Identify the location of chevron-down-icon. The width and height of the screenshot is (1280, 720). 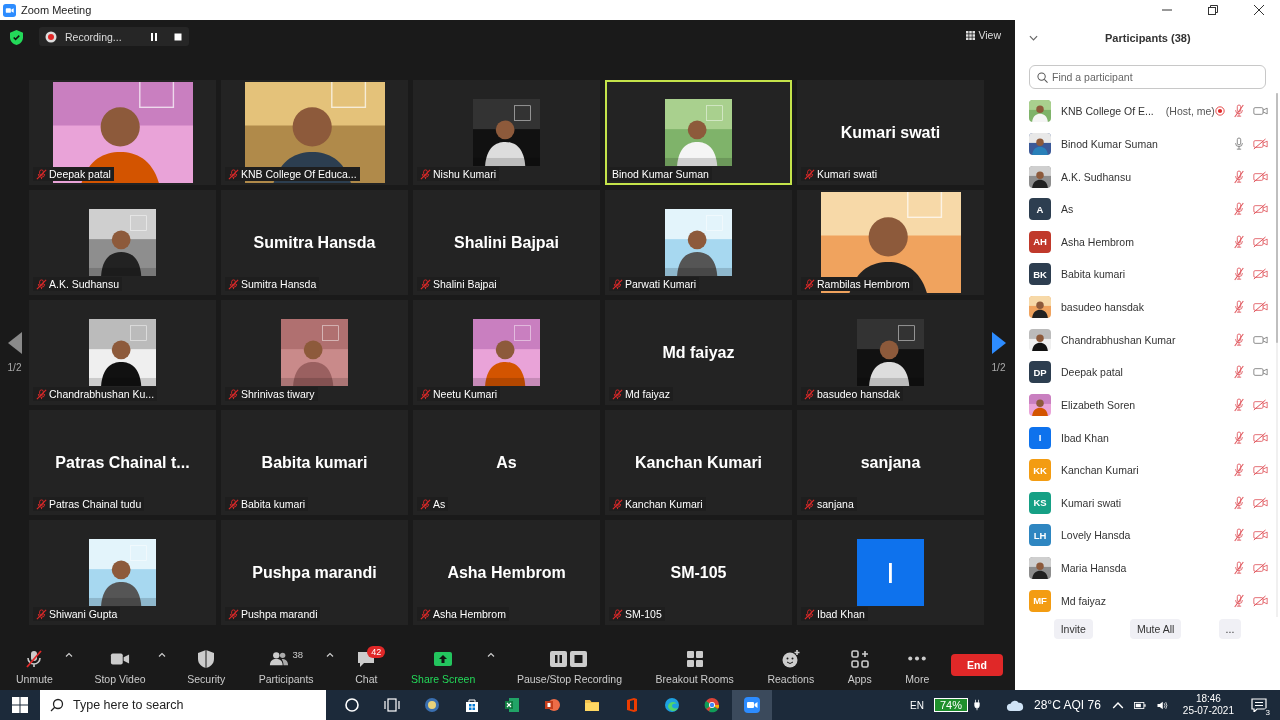
(1033, 38).